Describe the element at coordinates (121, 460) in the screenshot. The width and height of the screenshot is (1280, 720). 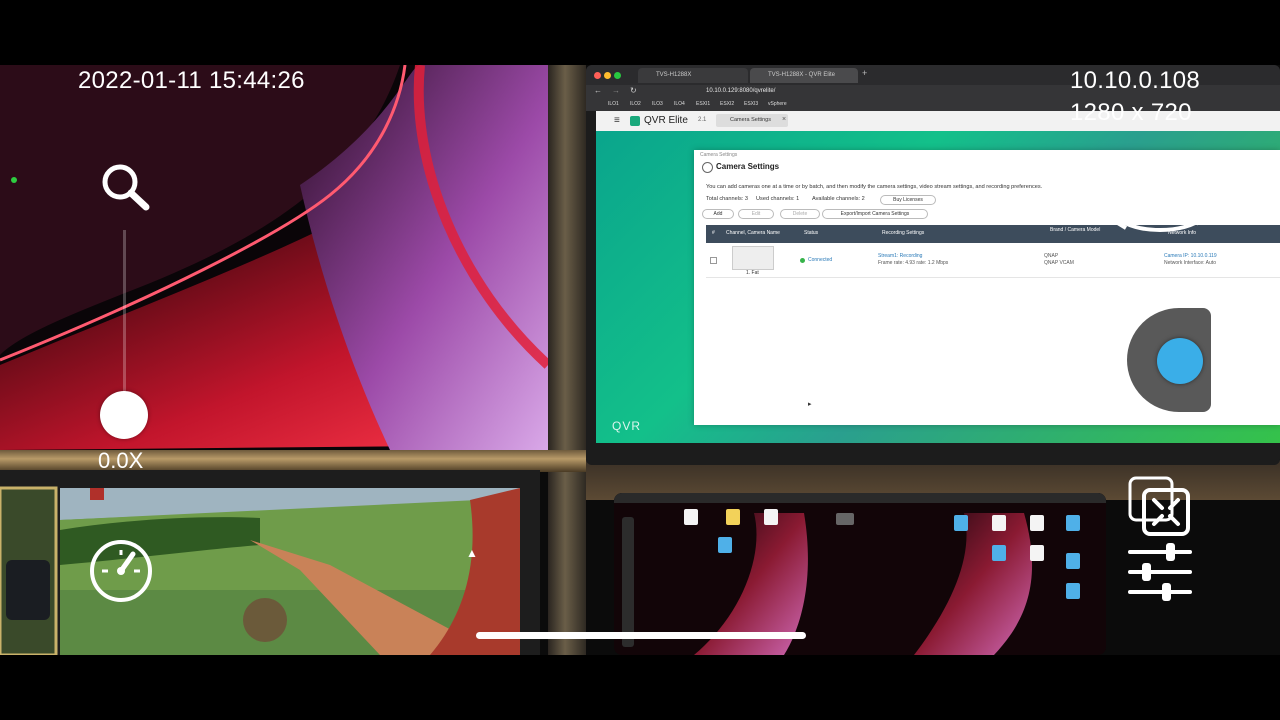
I see `zoom-level-label: 0.0X` at that location.